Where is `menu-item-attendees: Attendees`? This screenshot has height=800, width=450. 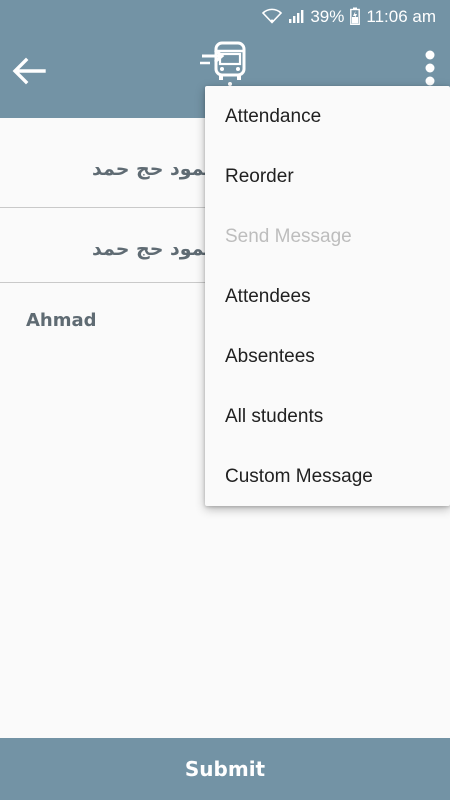
menu-item-attendees: Attendees is located at coordinates (327, 297).